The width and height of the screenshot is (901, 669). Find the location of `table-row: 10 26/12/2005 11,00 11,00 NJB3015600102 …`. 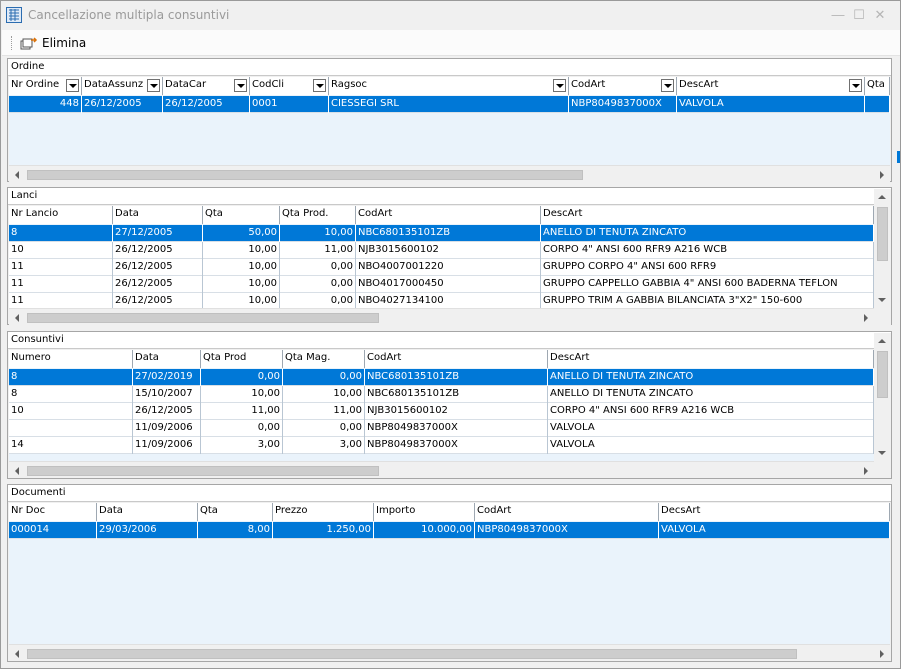

table-row: 10 26/12/2005 11,00 11,00 NJB3015600102 … is located at coordinates (441, 411).